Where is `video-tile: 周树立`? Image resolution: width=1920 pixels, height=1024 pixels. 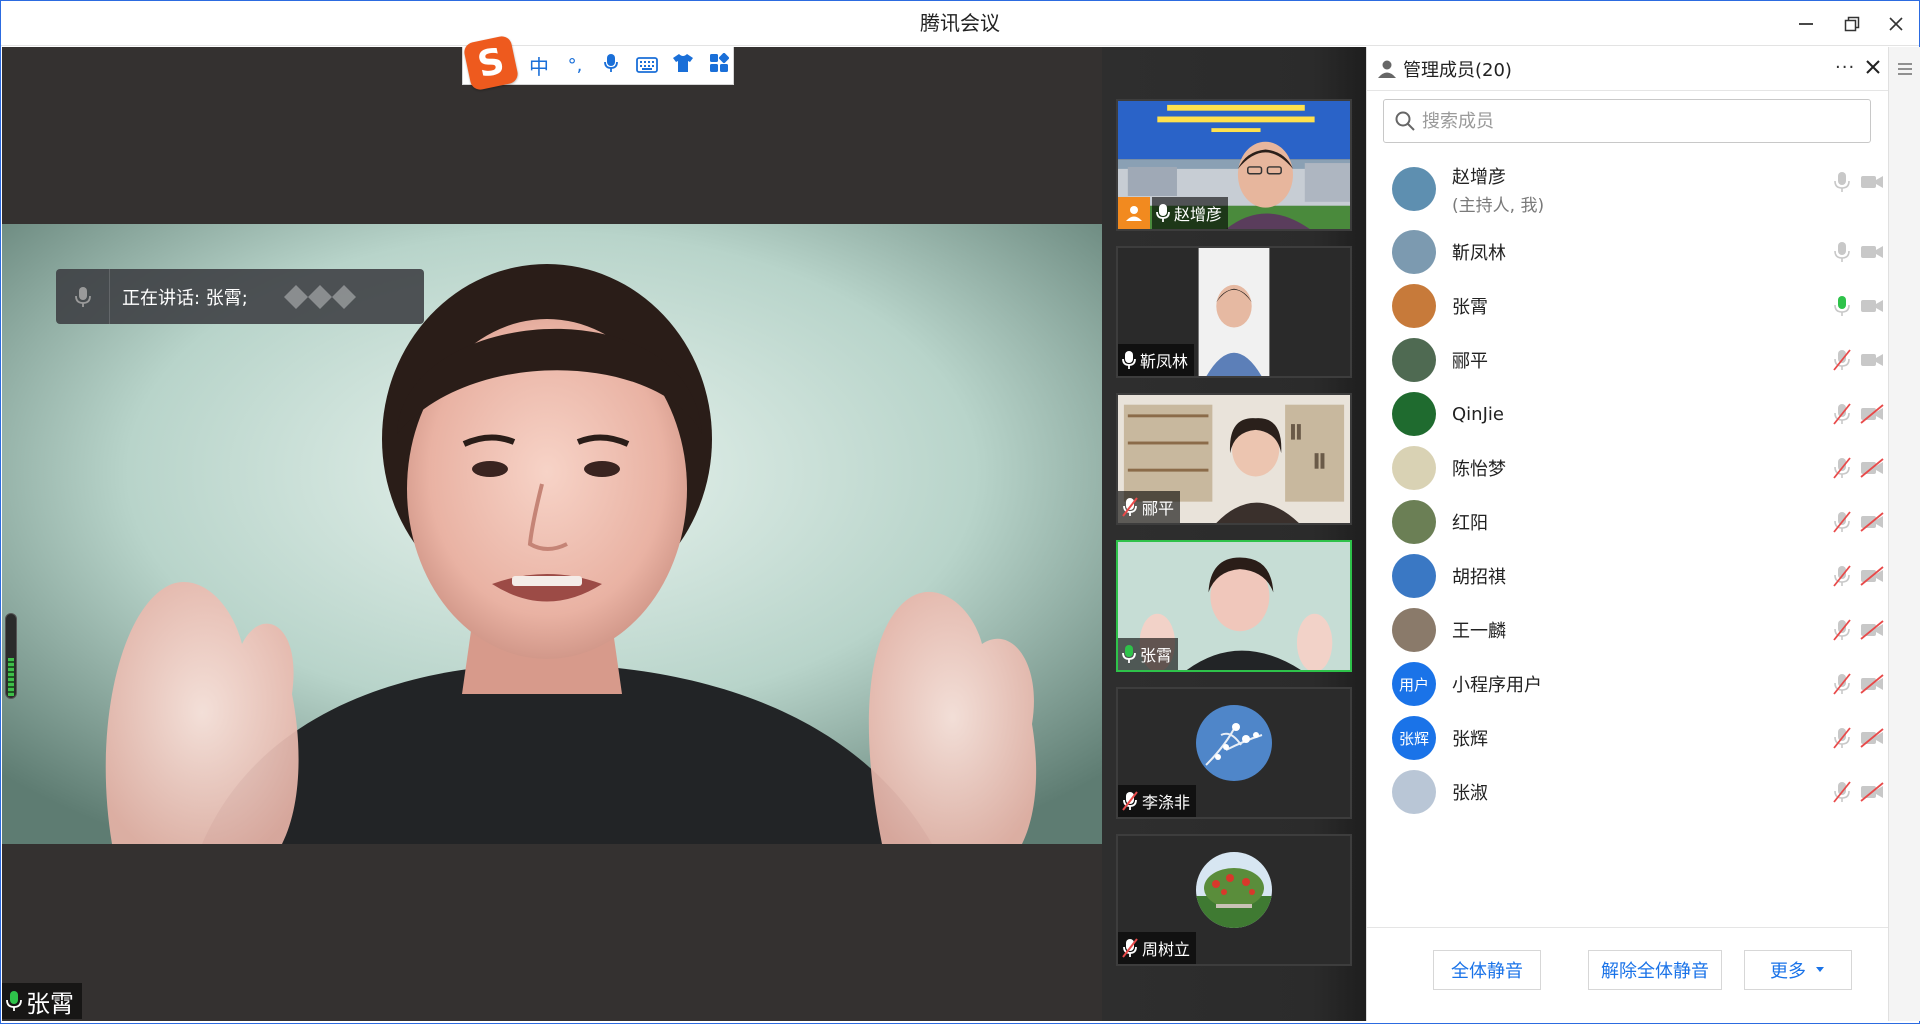
video-tile: 周树立 is located at coordinates (1234, 900).